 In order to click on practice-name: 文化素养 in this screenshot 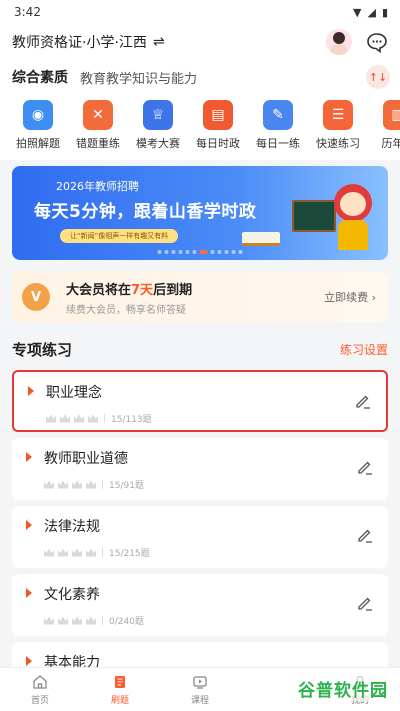, I will do `click(72, 595)`.